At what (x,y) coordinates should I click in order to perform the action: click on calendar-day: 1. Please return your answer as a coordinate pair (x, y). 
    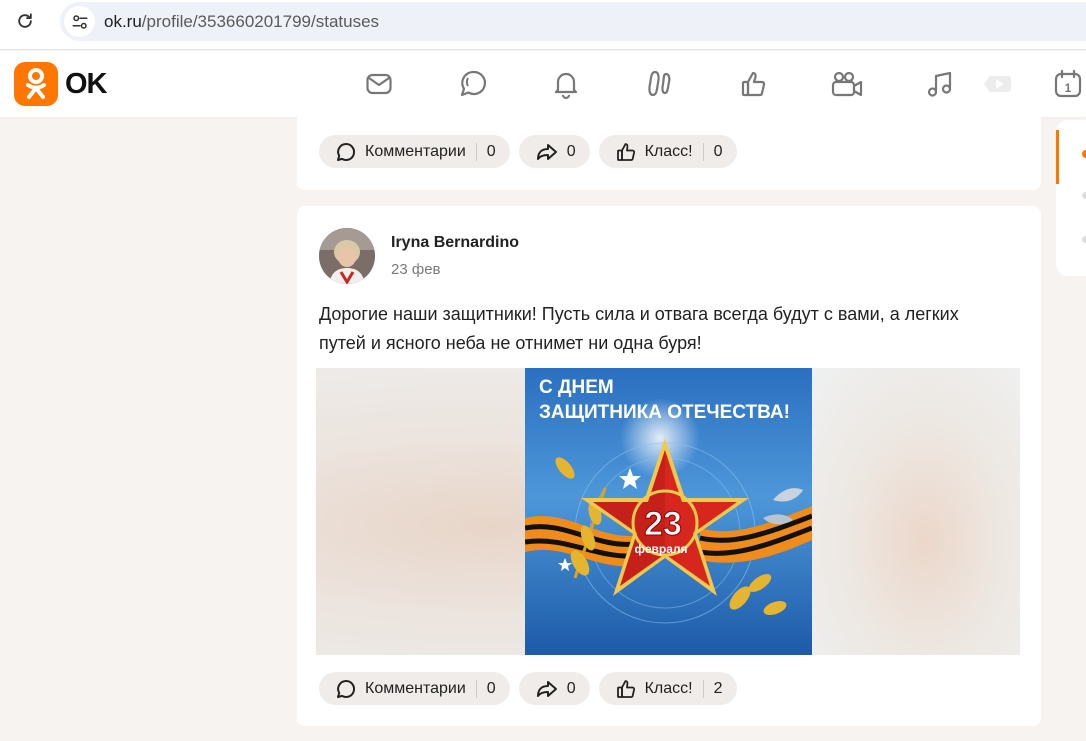
    Looking at the image, I should click on (1068, 88).